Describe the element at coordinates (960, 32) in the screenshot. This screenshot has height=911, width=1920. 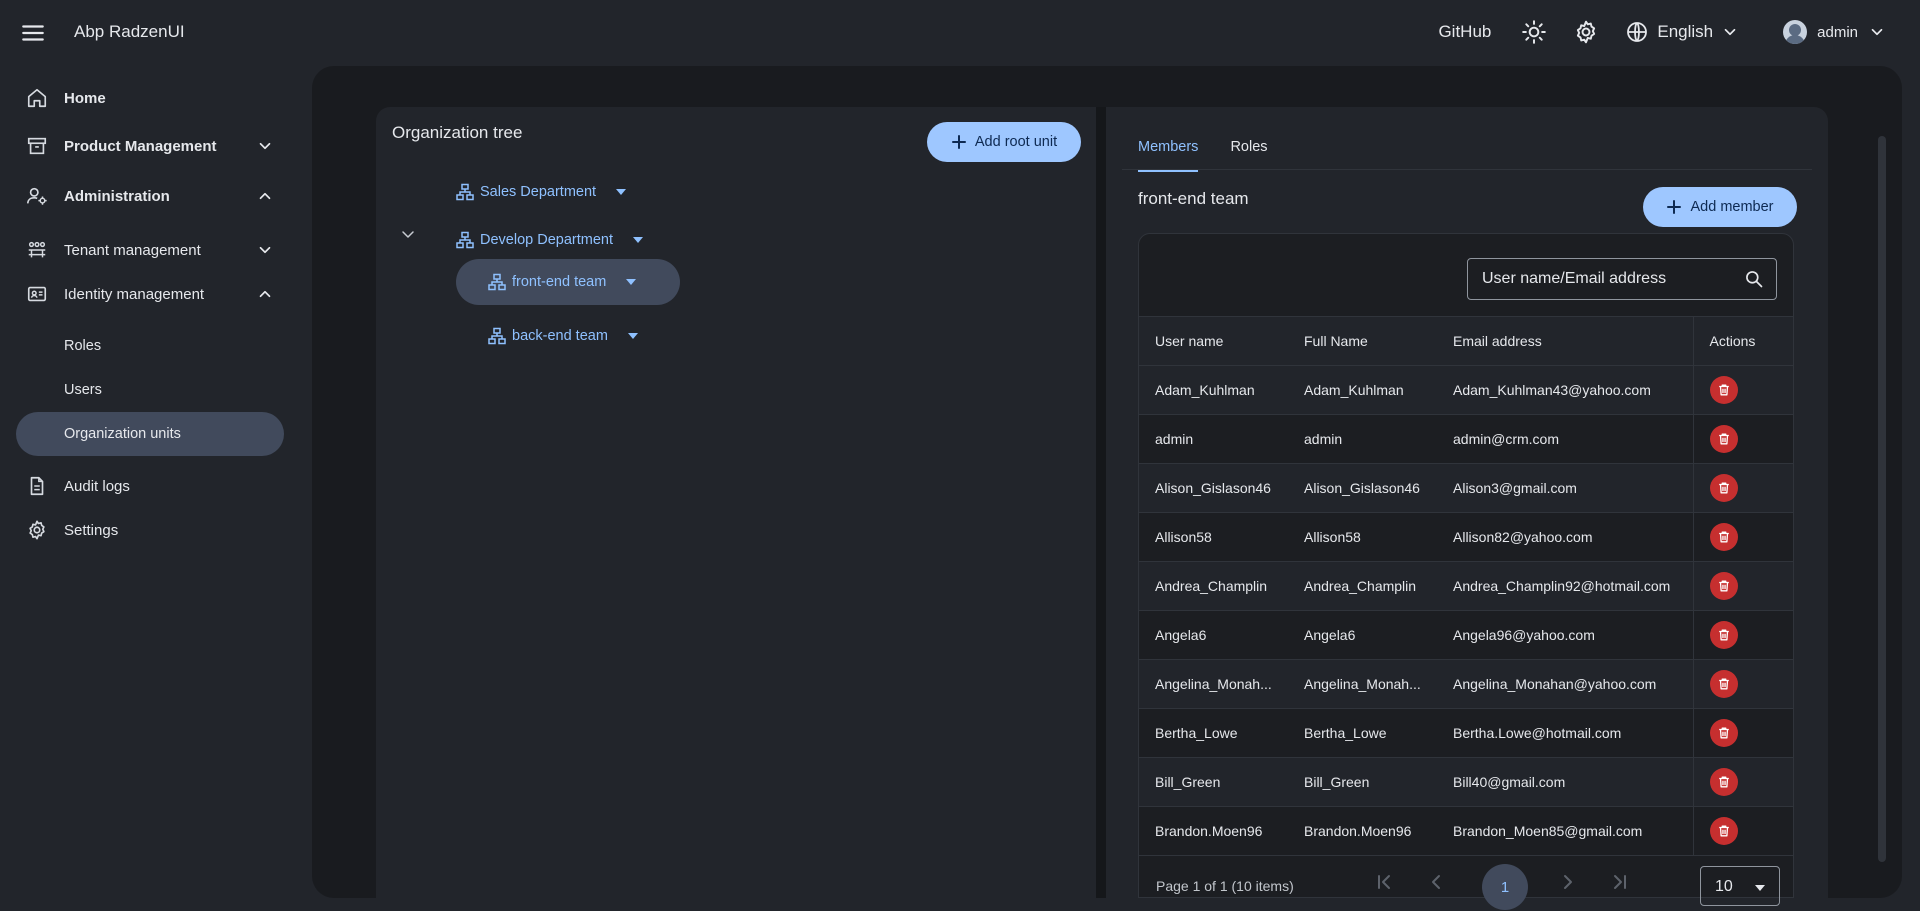
I see `top-bar: Abp RadzenUI GitHub English admin` at that location.